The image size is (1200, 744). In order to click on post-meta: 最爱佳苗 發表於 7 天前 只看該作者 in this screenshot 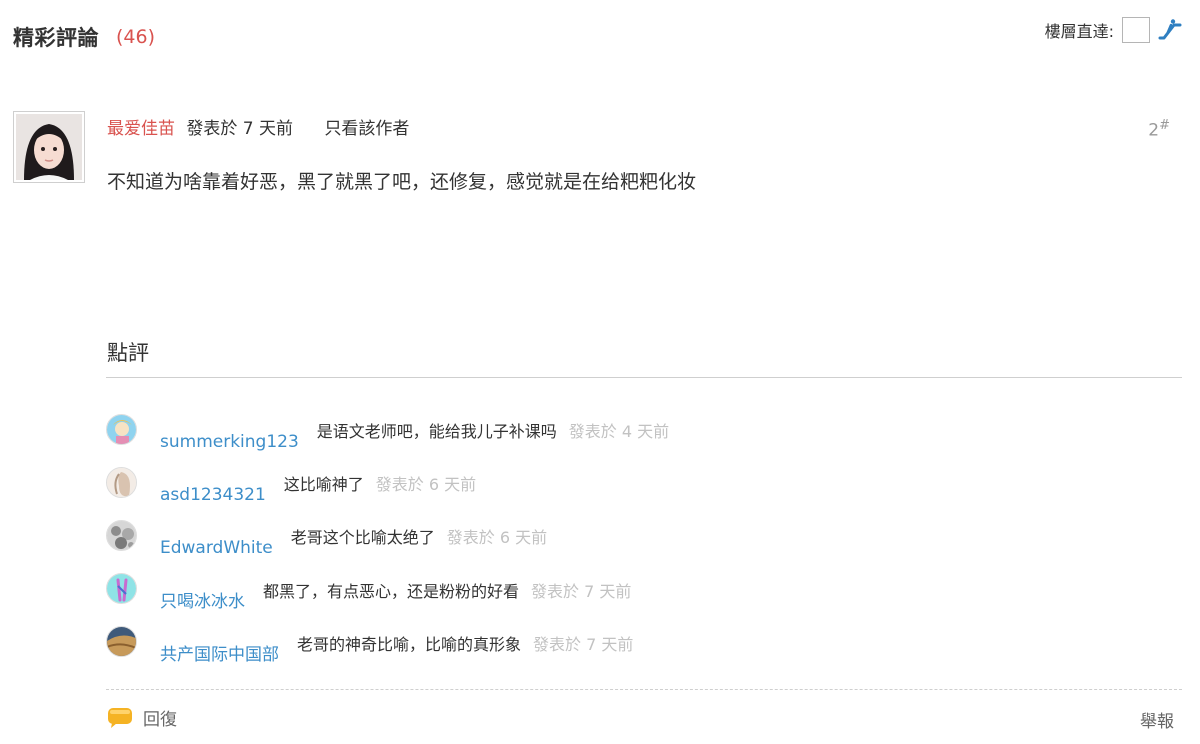, I will do `click(258, 126)`.